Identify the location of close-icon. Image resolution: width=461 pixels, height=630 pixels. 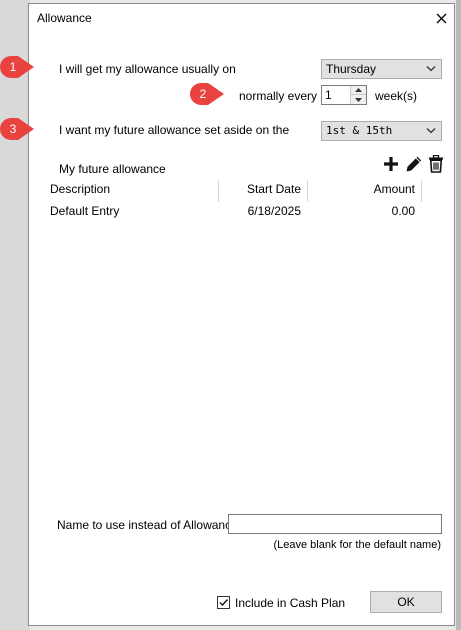
(441, 18).